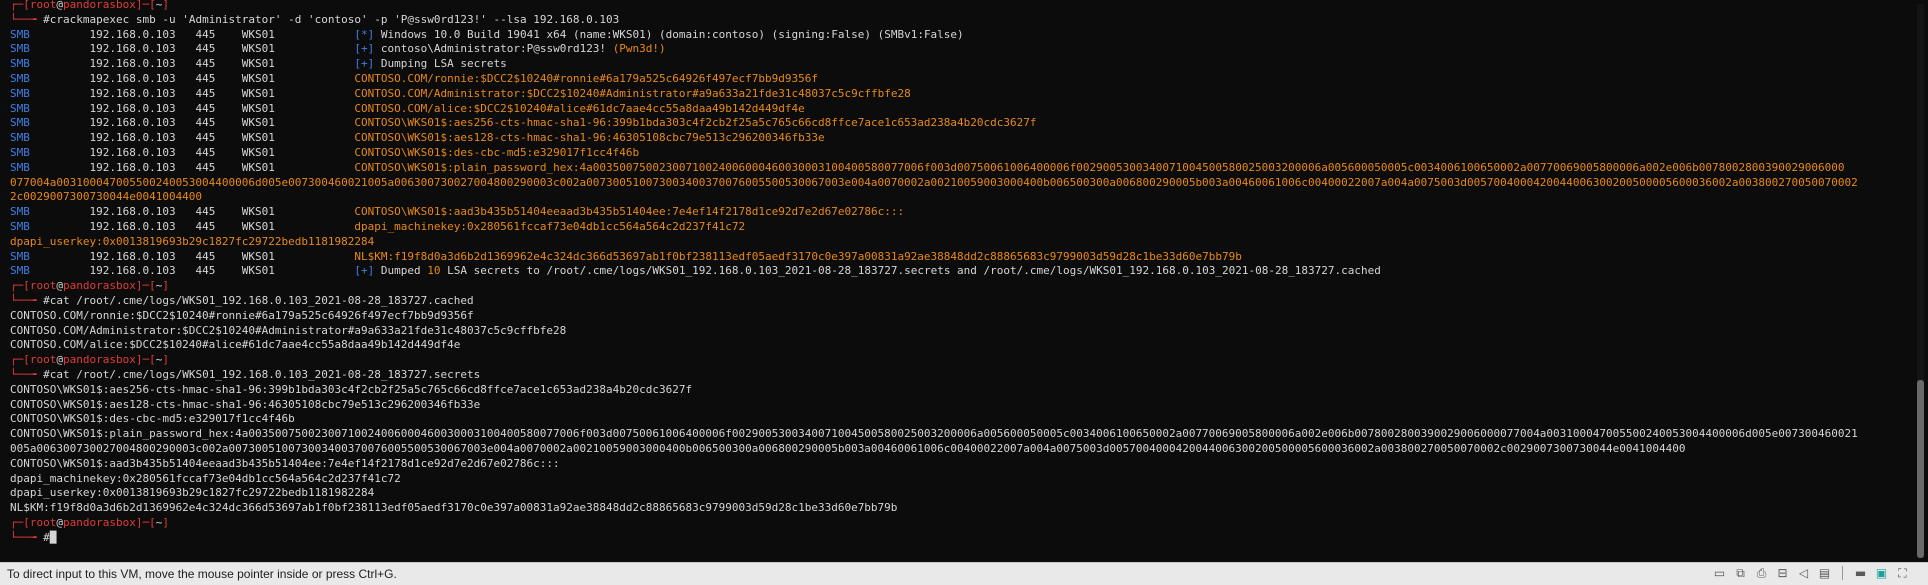 The height and width of the screenshot is (585, 1928). What do you see at coordinates (1803, 573) in the screenshot?
I see `audio-icon: ◁` at bounding box center [1803, 573].